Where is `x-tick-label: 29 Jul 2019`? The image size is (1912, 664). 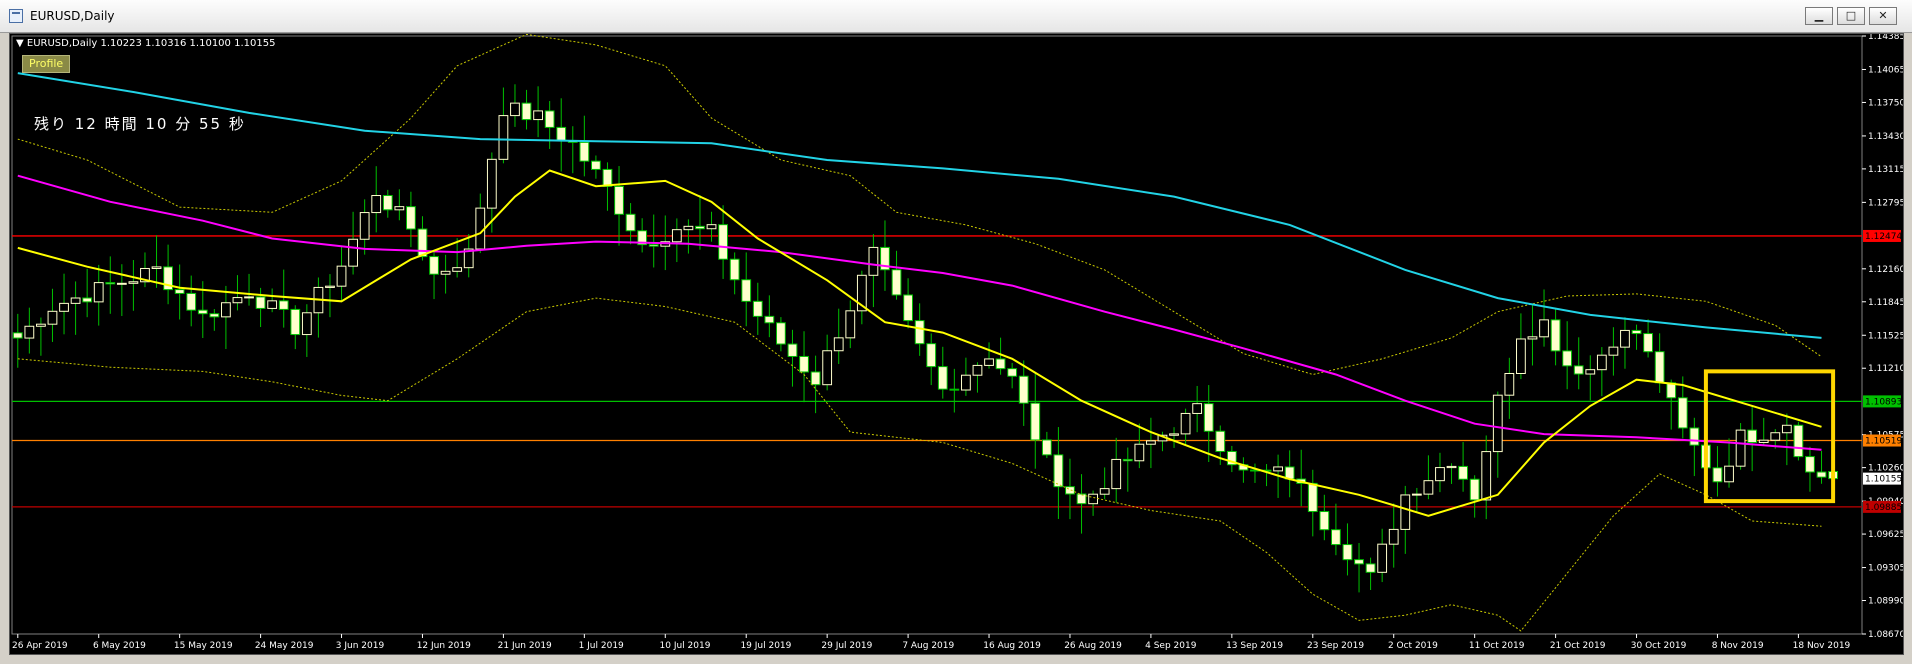
x-tick-label: 29 Jul 2019 is located at coordinates (846, 646).